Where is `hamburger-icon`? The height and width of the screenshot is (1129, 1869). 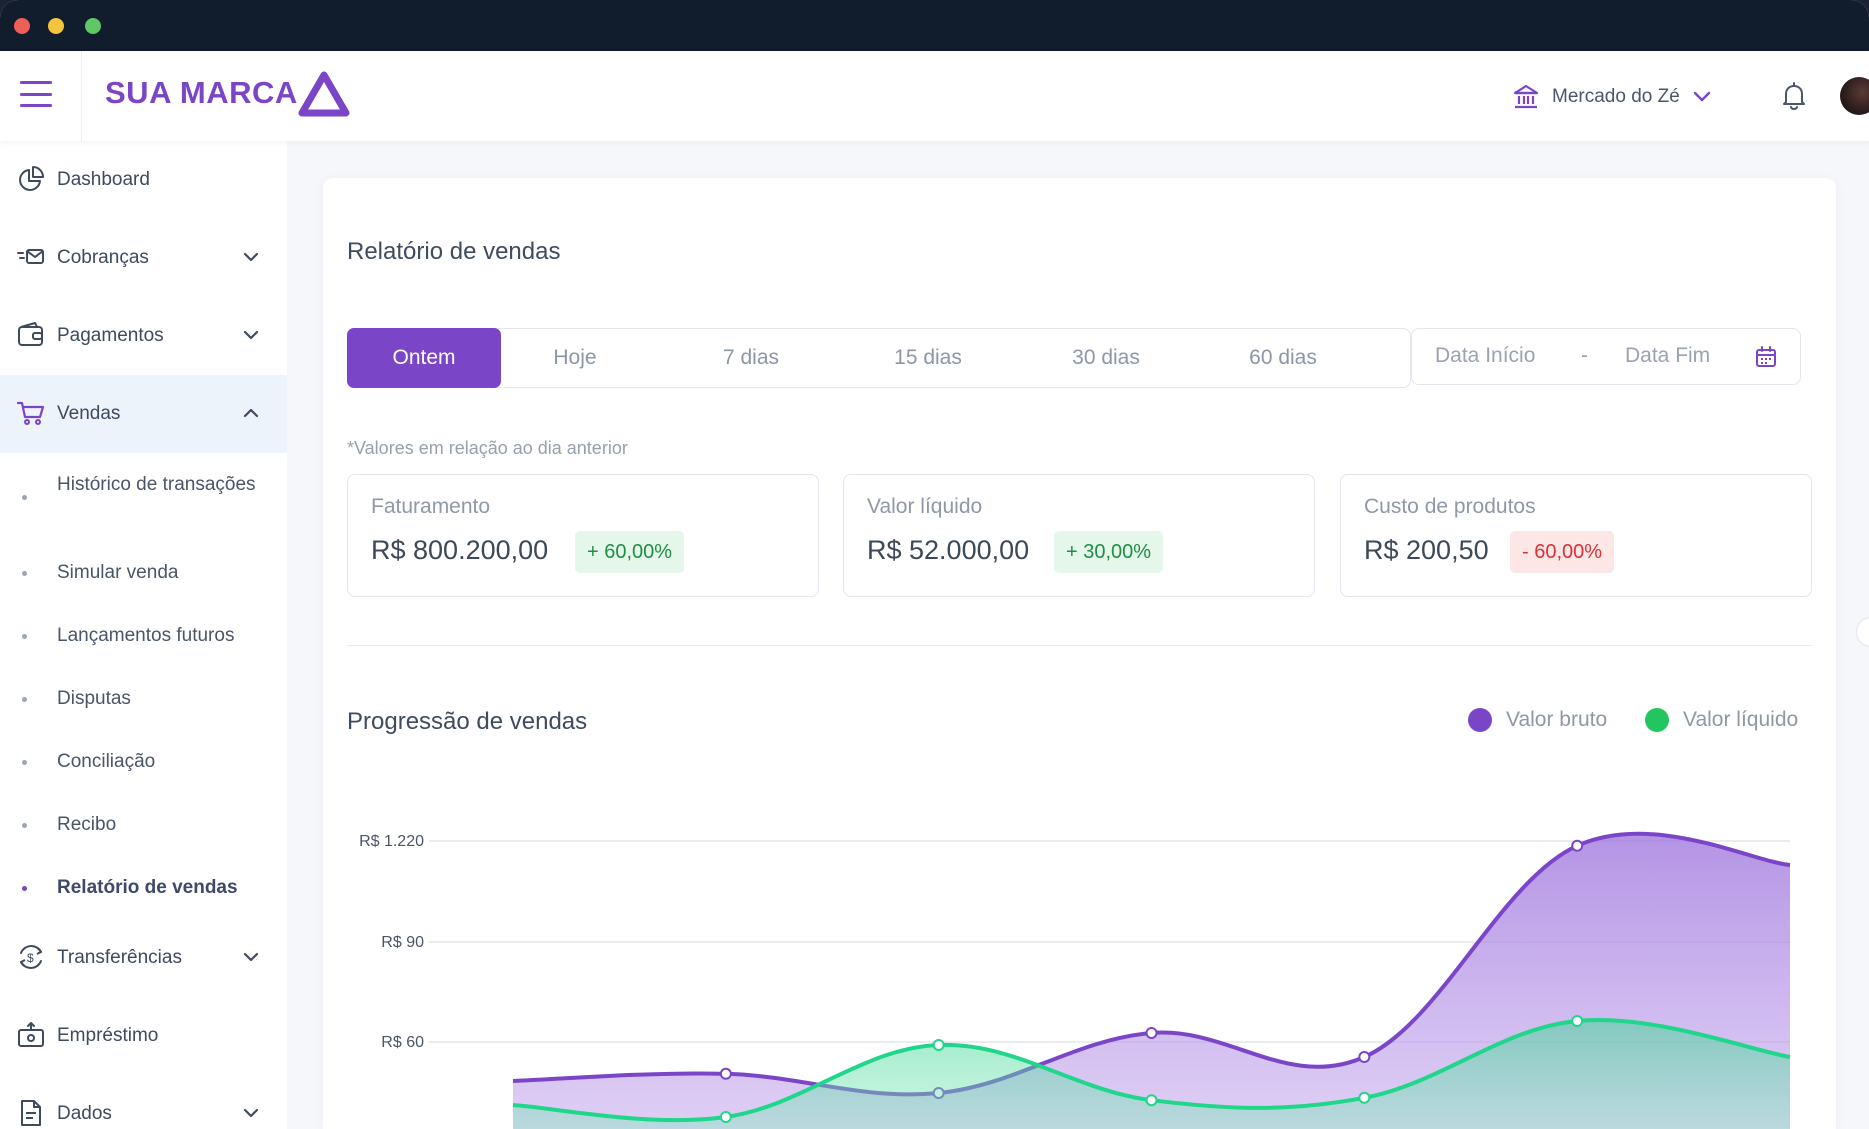 hamburger-icon is located at coordinates (36, 82).